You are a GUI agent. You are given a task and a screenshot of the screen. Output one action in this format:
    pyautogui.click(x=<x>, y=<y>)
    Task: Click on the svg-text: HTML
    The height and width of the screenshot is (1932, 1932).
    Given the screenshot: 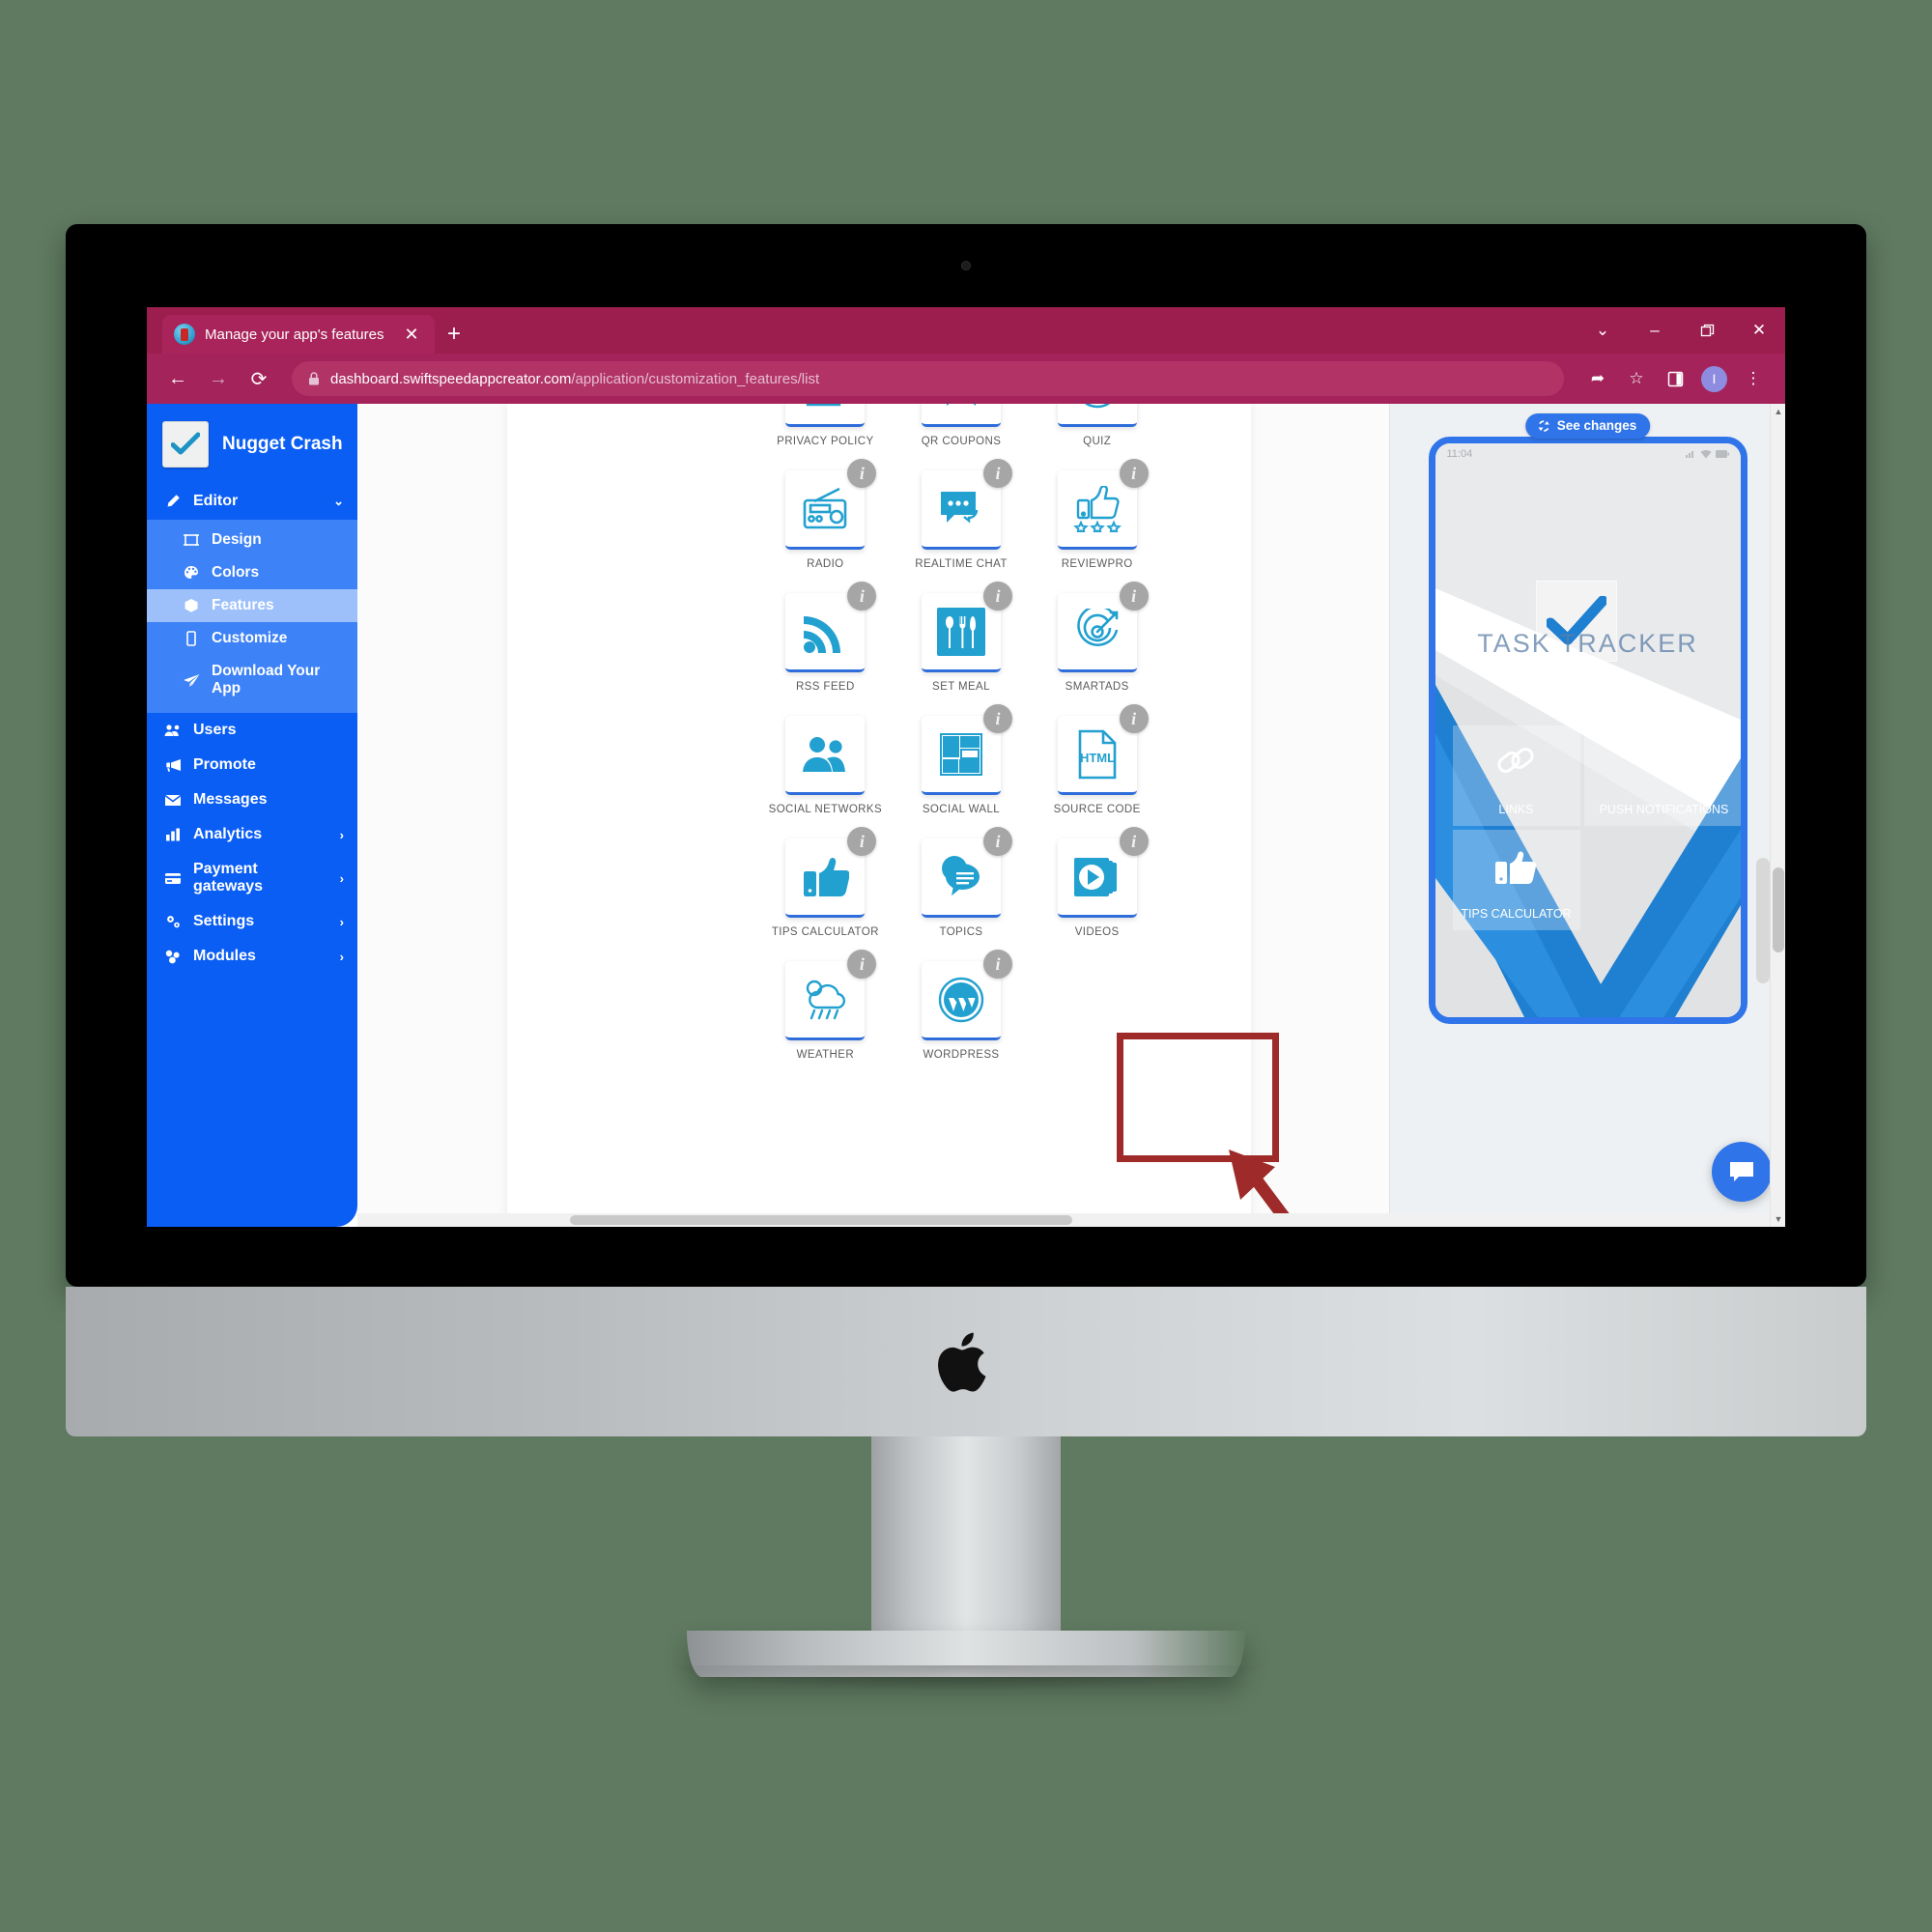 What is the action you would take?
    pyautogui.click(x=1097, y=758)
    